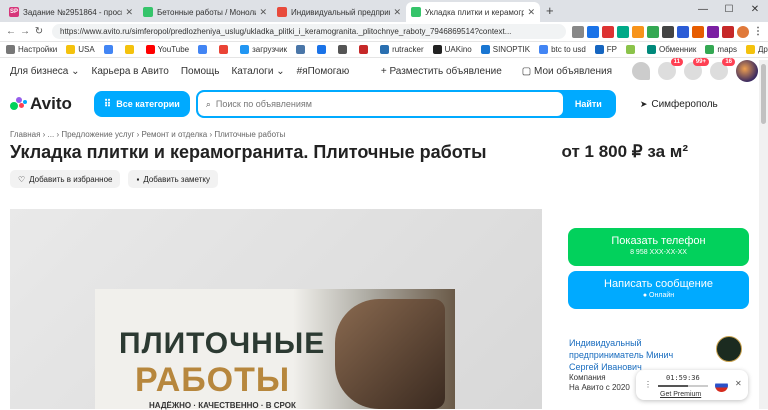 This screenshot has height=410, width=768. Describe the element at coordinates (588, 104) in the screenshot. I see `search-button: Найти` at that location.